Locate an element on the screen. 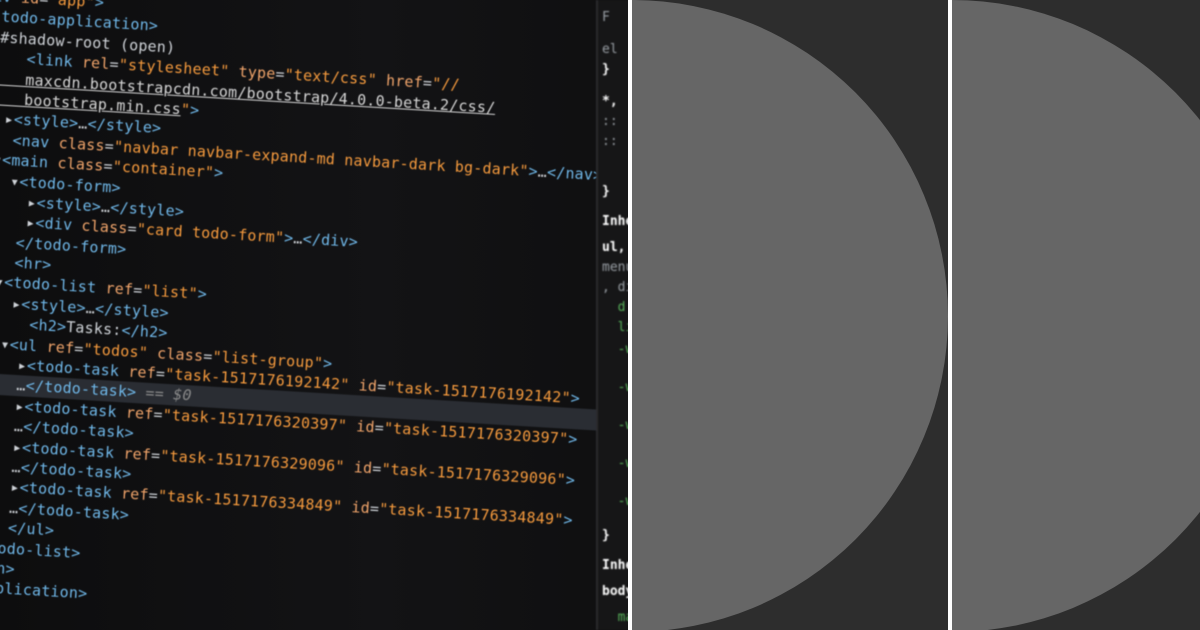 The image size is (1200, 630). code-token: == $0 is located at coordinates (164, 394).